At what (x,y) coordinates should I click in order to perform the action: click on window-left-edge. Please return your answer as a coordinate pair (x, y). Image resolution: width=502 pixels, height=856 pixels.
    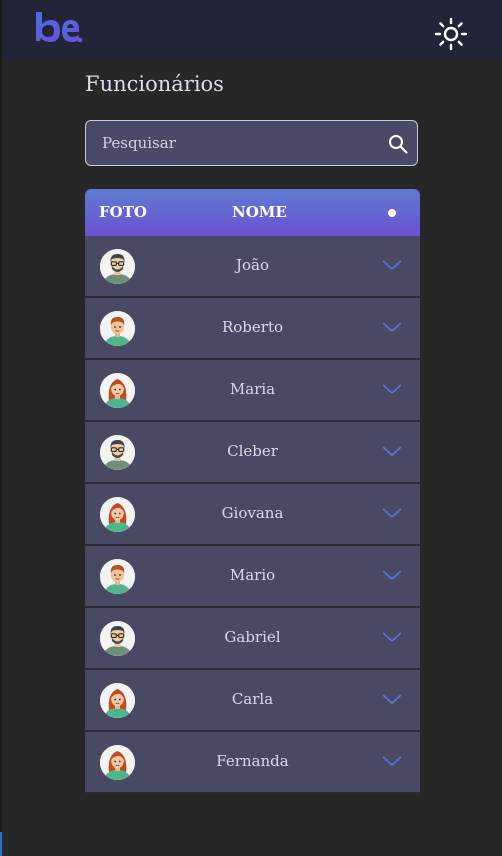
    Looking at the image, I should click on (1, 428).